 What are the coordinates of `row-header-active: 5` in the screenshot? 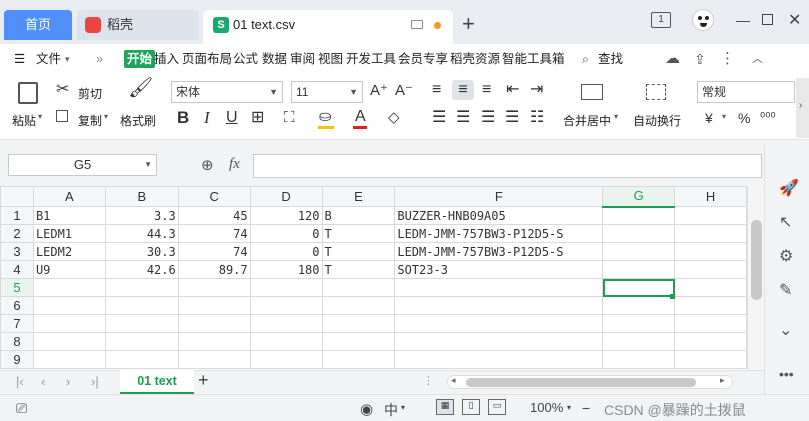 It's located at (17, 287).